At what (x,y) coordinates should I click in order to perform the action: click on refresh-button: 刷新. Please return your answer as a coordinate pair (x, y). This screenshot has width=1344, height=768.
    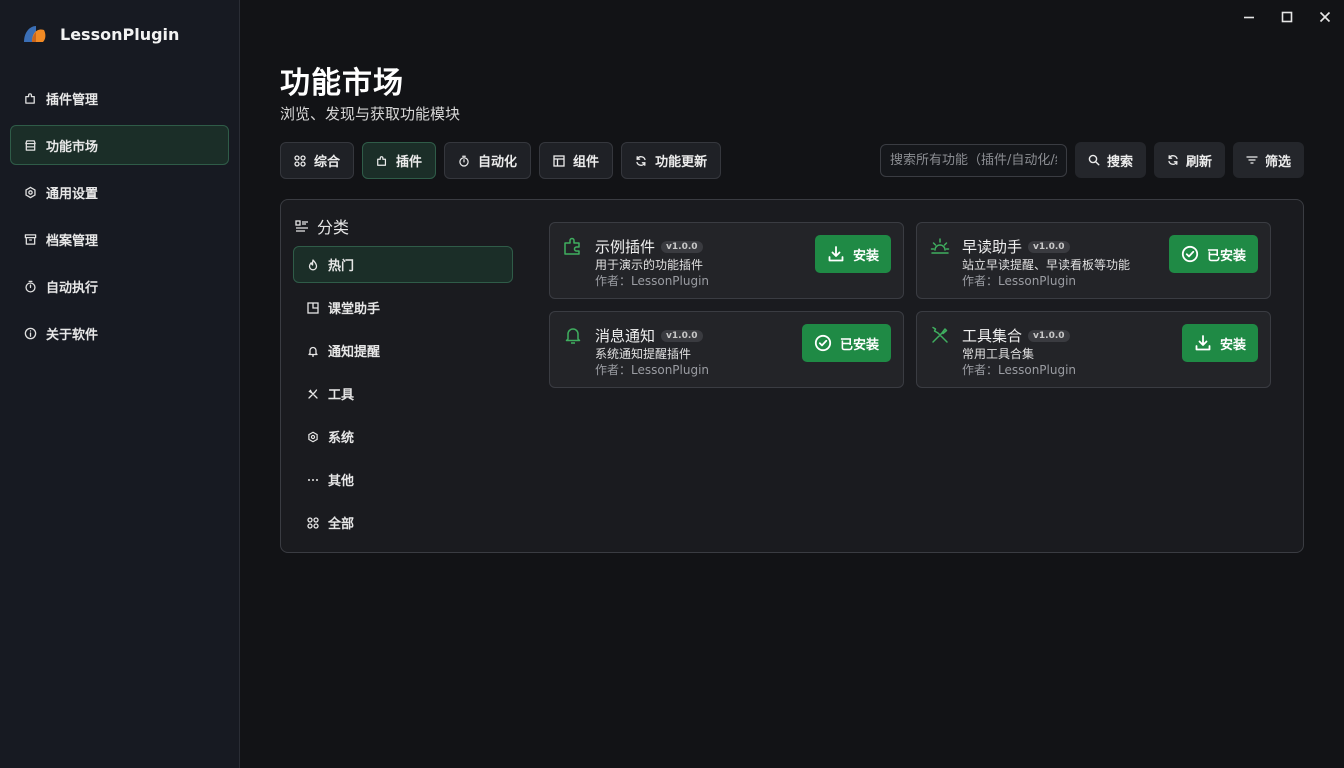
    Looking at the image, I should click on (1189, 160).